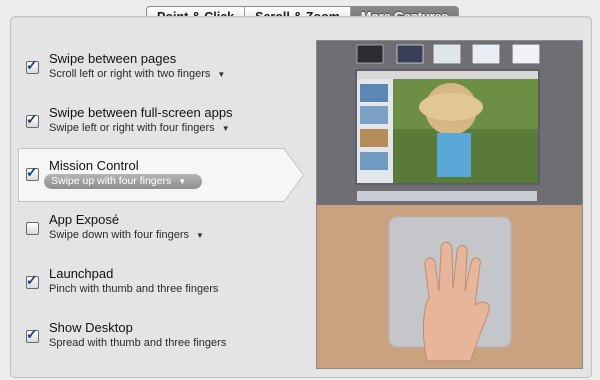  Describe the element at coordinates (141, 112) in the screenshot. I see `option-title: Swipe between full-screen apps` at that location.